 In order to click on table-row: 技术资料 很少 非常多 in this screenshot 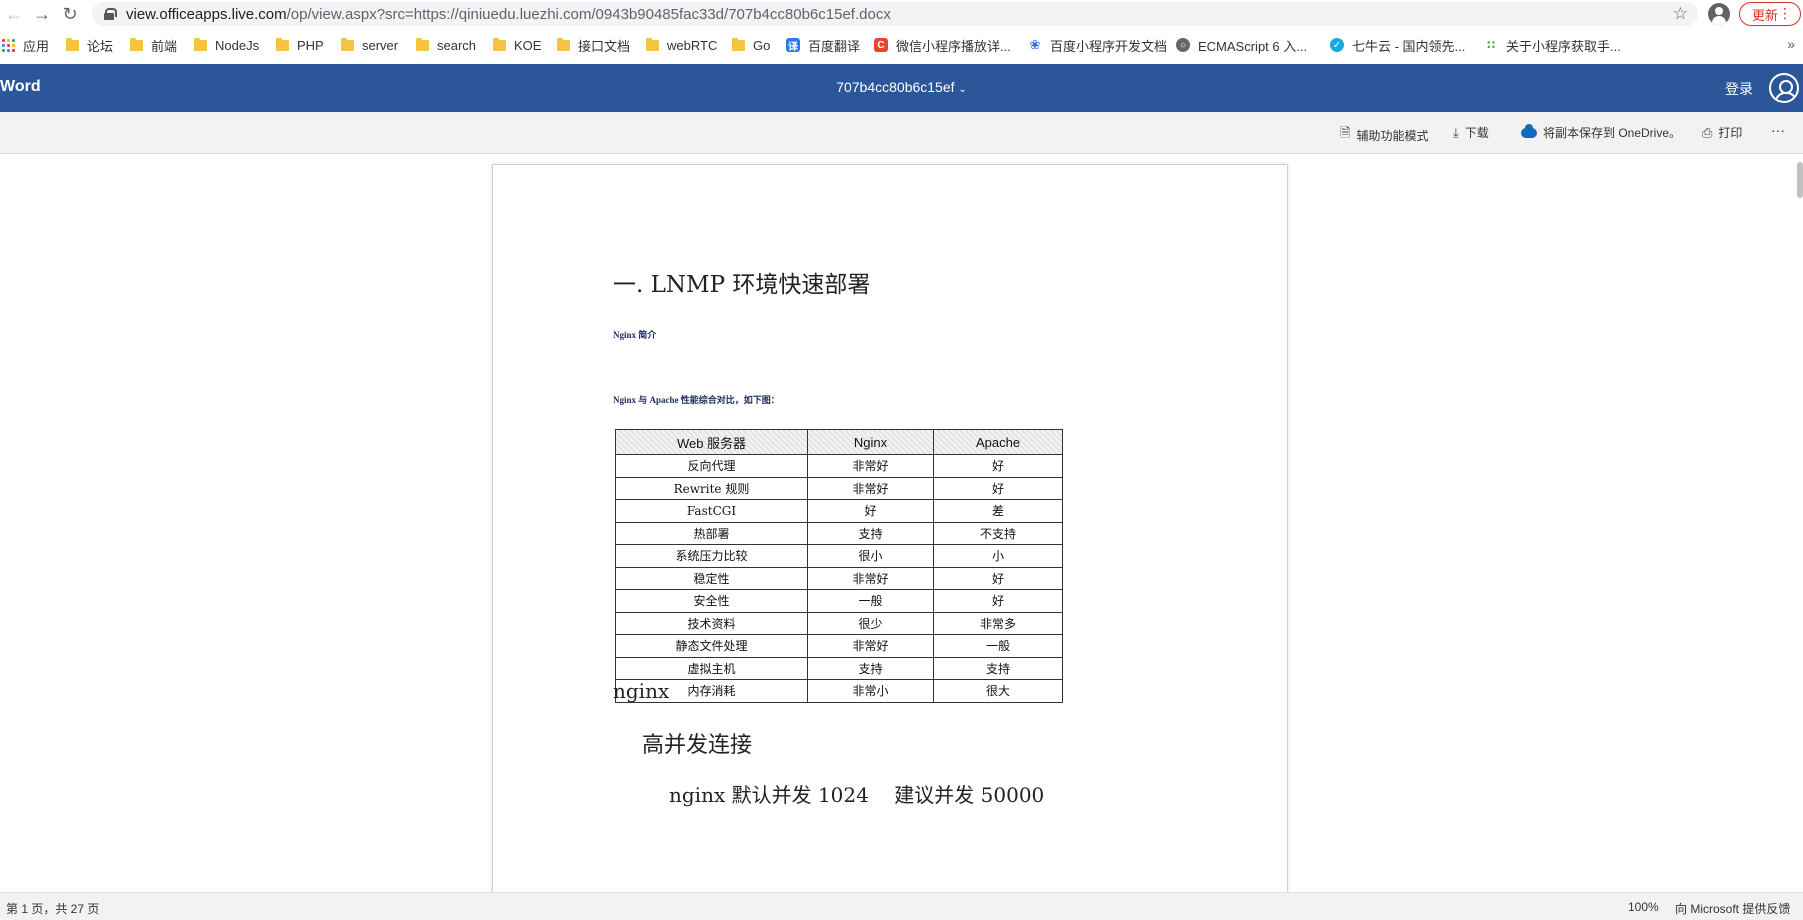, I will do `click(839, 623)`.